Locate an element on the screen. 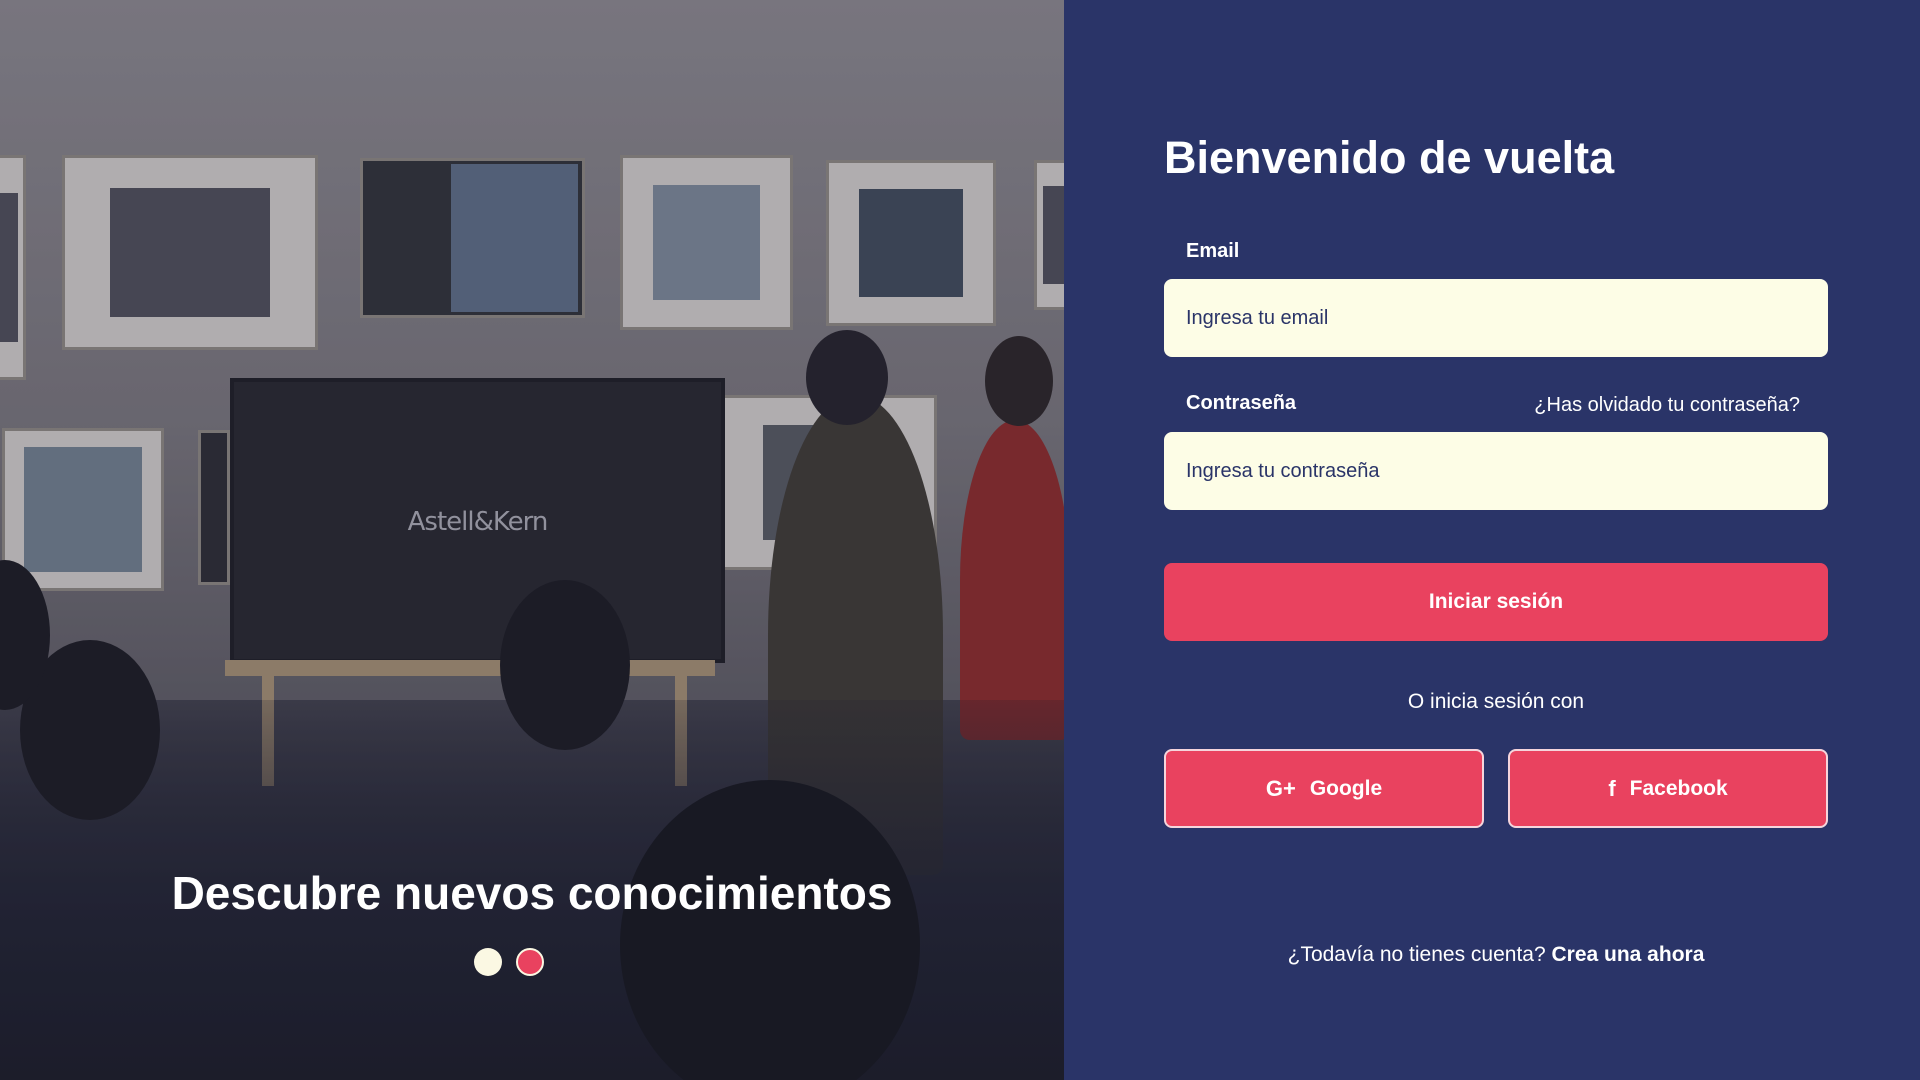  google-plus-icon: G+ is located at coordinates (1280, 788).